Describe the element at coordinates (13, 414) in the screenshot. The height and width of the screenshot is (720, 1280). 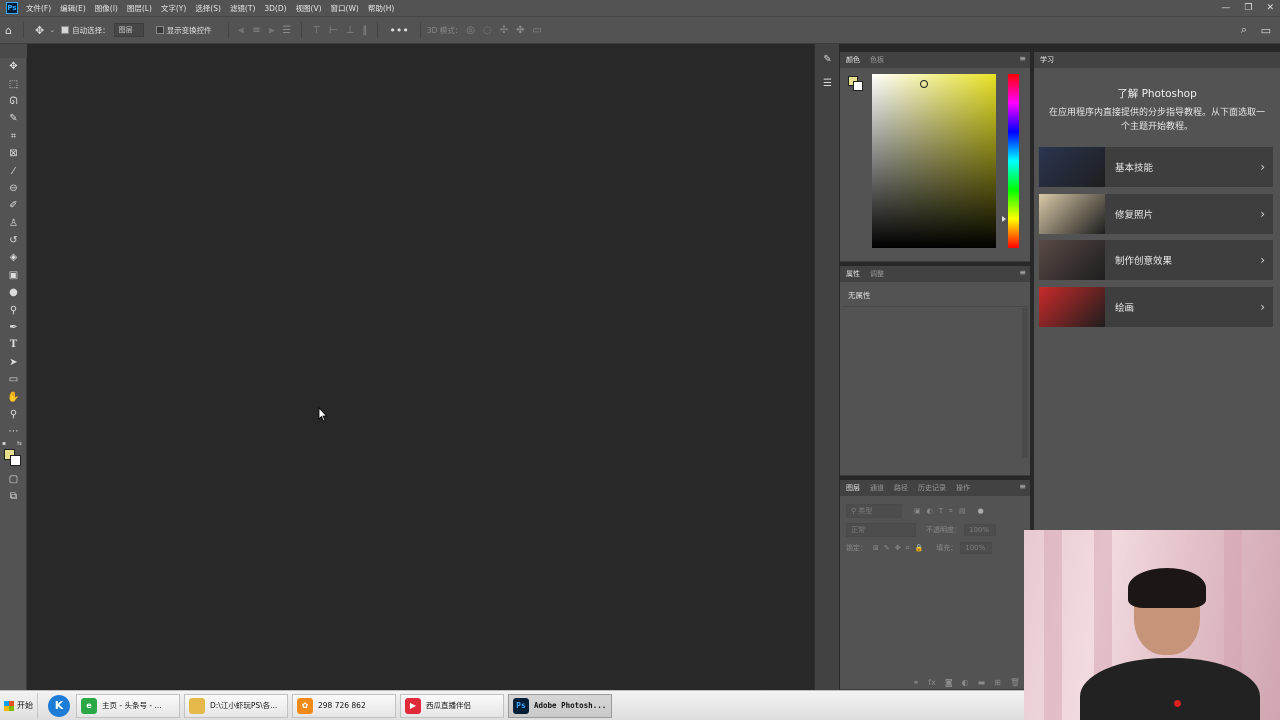
I see `zoom-tool-icon: ⚲` at that location.